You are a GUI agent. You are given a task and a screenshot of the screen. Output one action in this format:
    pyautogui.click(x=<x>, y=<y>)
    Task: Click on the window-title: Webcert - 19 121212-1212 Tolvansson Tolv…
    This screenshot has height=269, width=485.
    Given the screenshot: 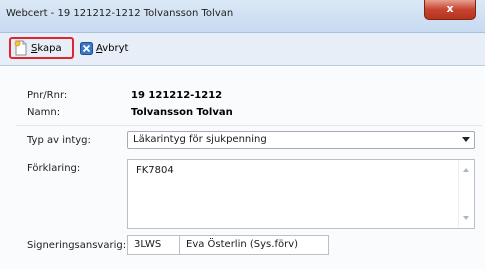 What is the action you would take?
    pyautogui.click(x=120, y=13)
    